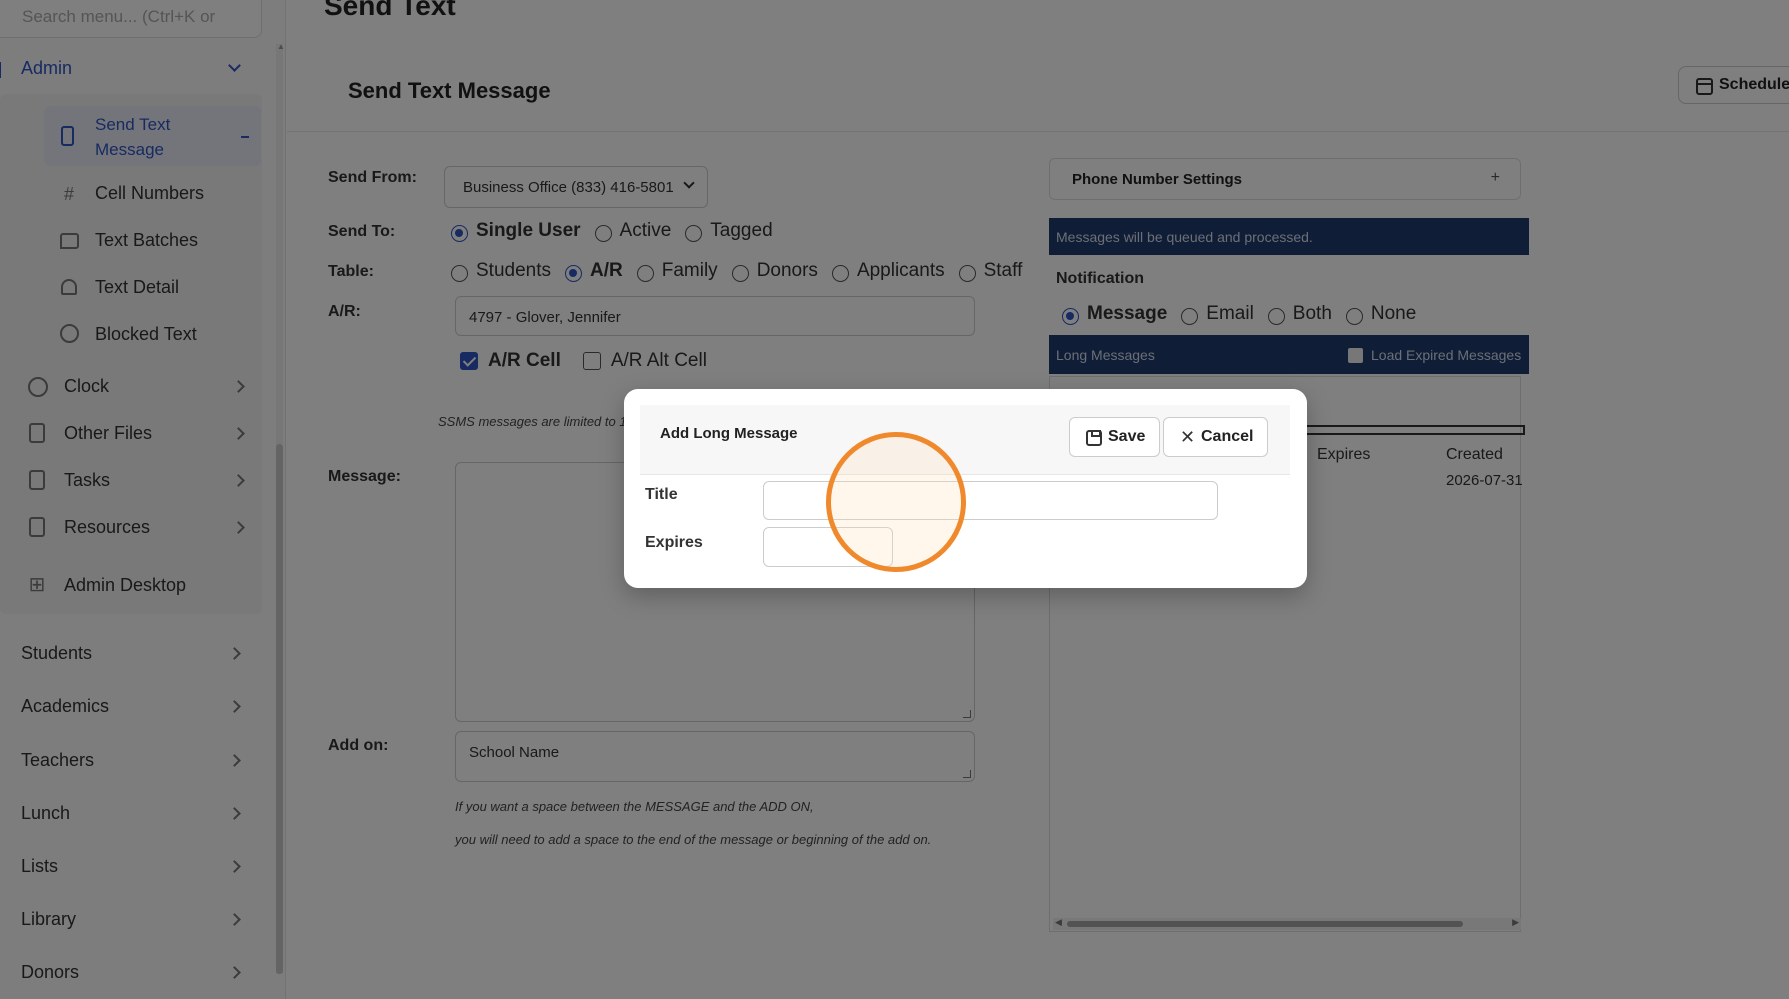 Image resolution: width=1789 pixels, height=999 pixels. I want to click on save-button: Save, so click(1114, 437).